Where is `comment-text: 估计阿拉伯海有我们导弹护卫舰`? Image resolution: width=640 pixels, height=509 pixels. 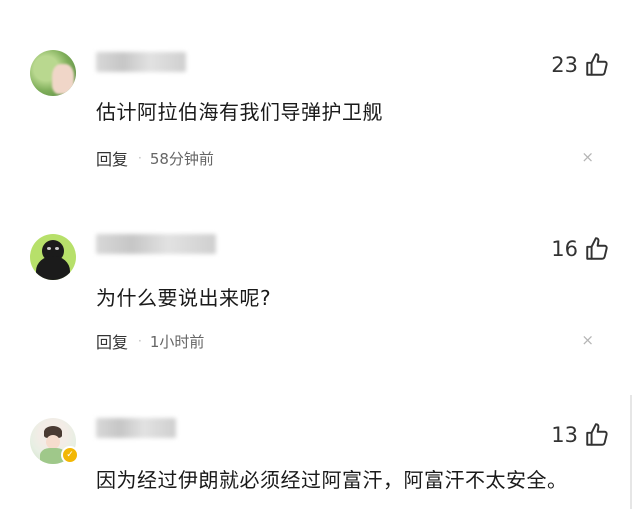 comment-text: 估计阿拉伯海有我们导弹护卫舰 is located at coordinates (239, 112).